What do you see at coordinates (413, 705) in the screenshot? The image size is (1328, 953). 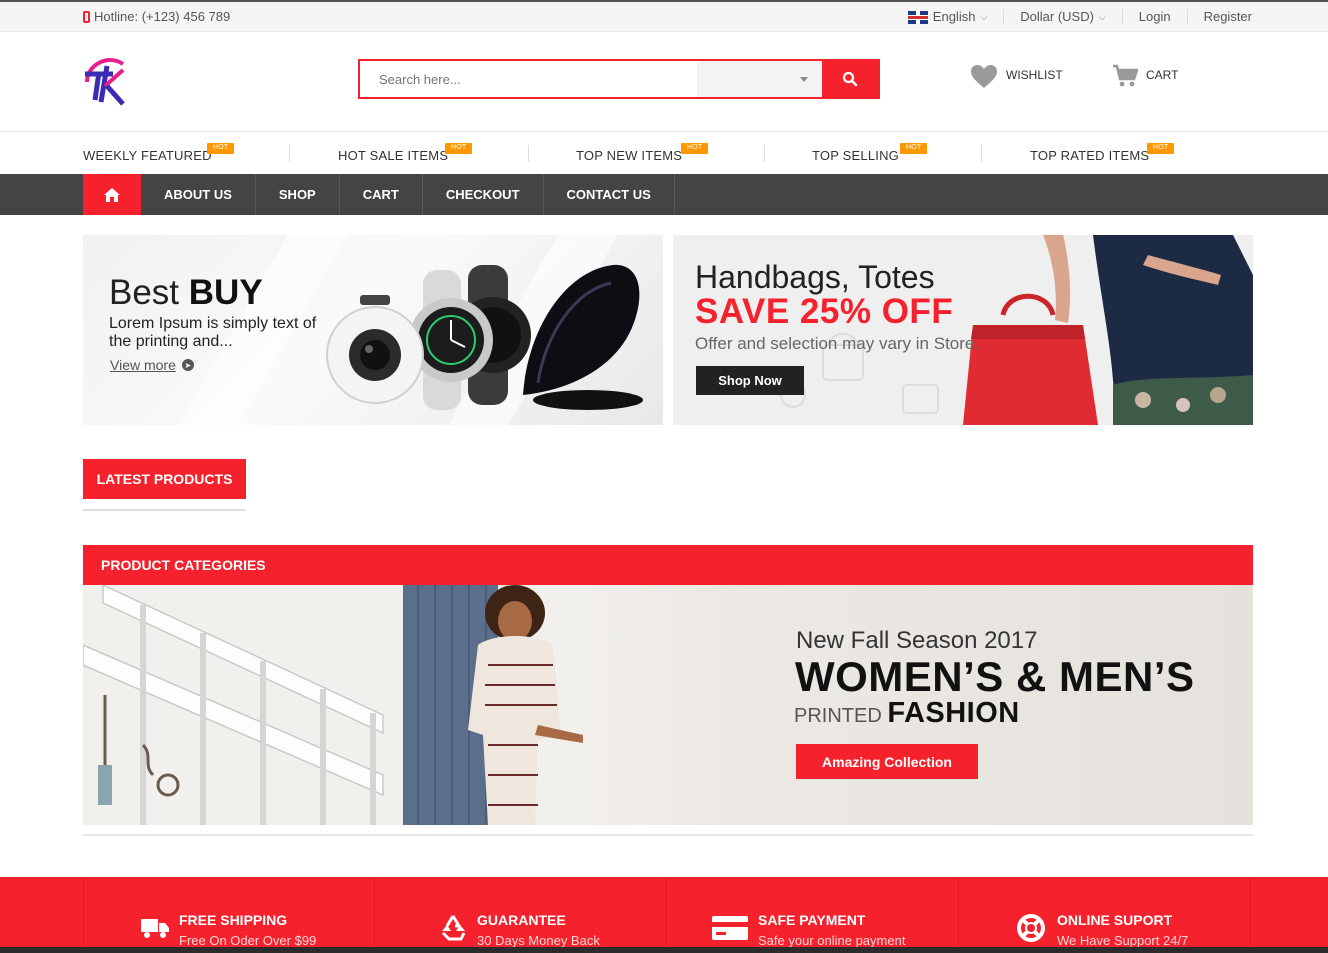 I see `fashion-model-image` at bounding box center [413, 705].